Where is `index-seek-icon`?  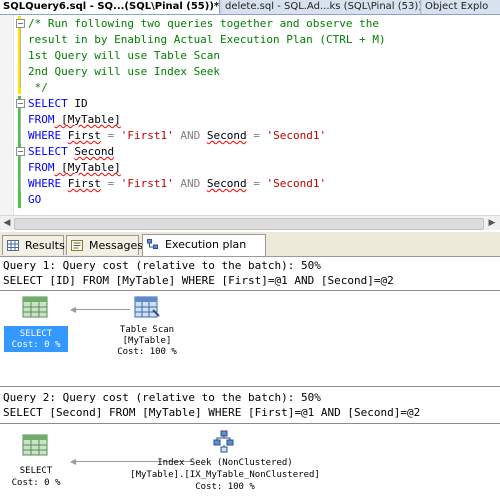 index-seek-icon is located at coordinates (224, 442).